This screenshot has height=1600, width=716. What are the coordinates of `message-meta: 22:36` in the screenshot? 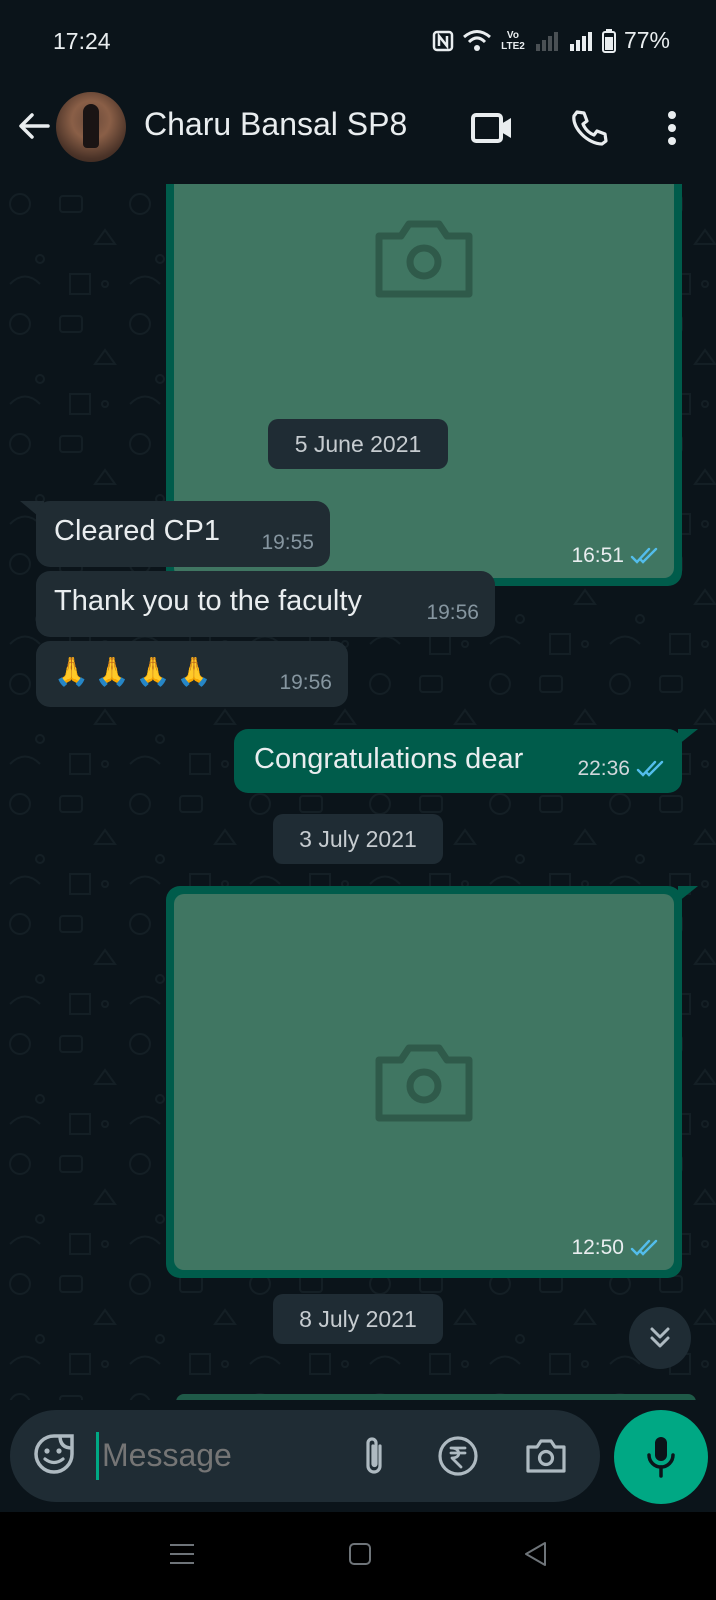 It's located at (621, 769).